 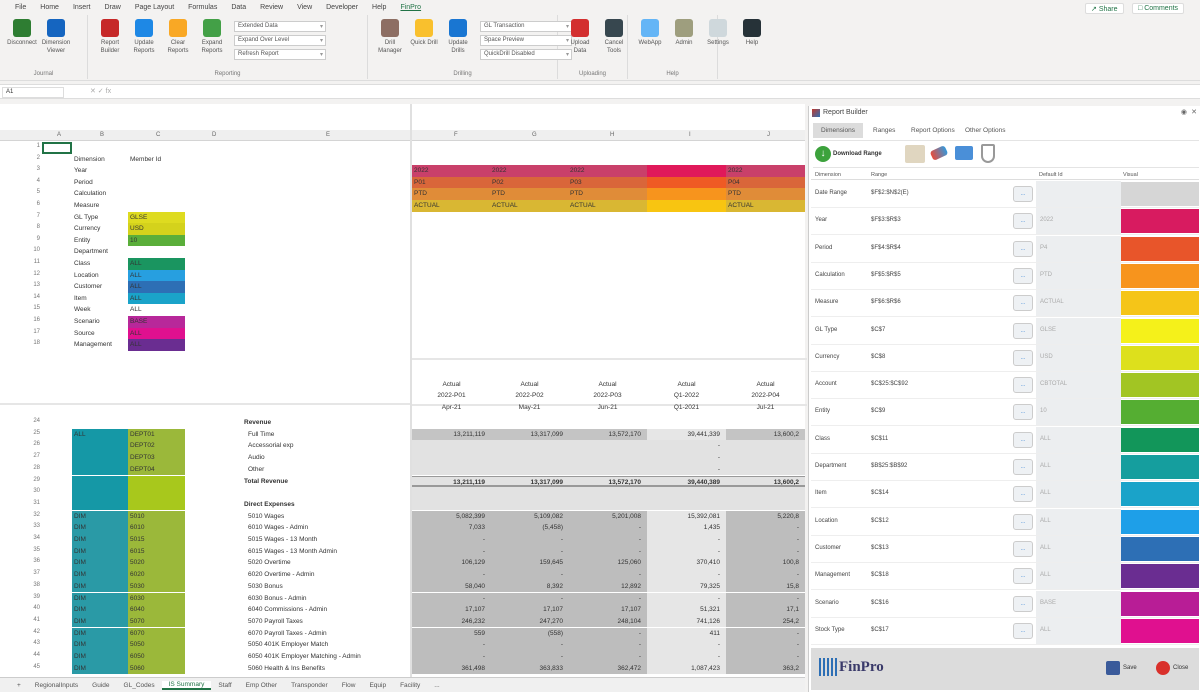 What do you see at coordinates (156, 563) in the screenshot?
I see `account-cell: 5020` at bounding box center [156, 563].